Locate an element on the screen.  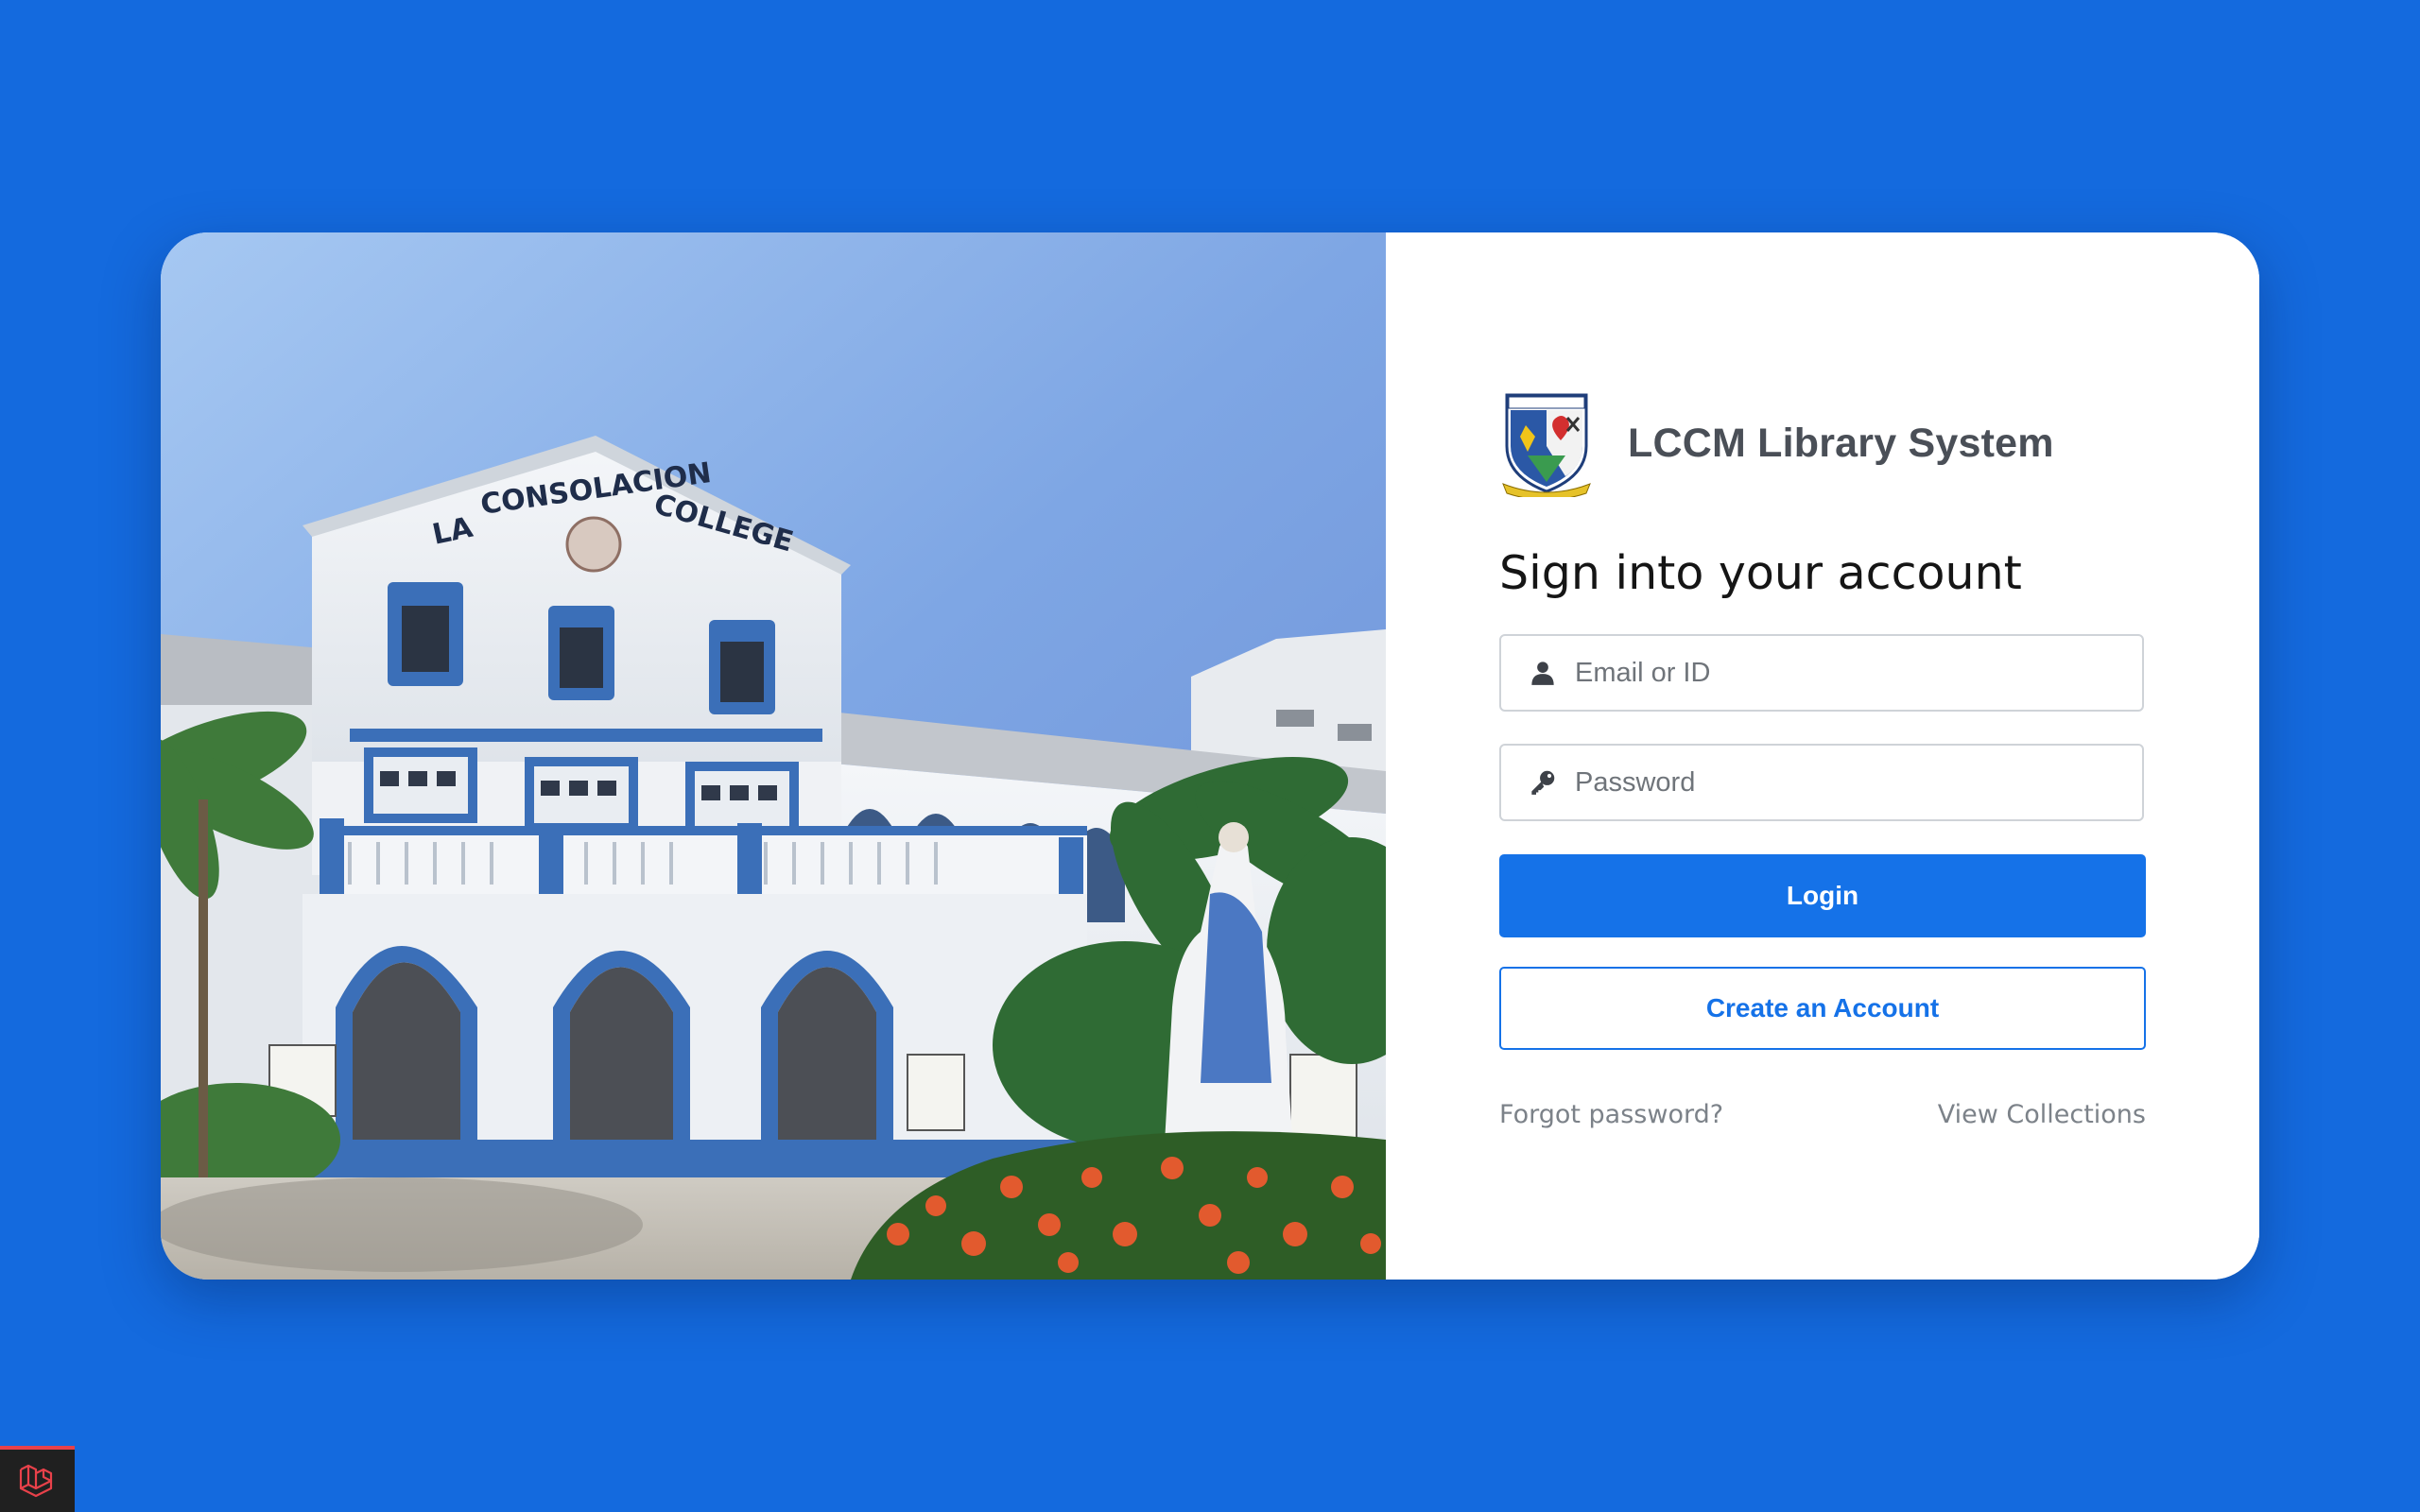
page-title: Sign into your account is located at coordinates (1760, 573).